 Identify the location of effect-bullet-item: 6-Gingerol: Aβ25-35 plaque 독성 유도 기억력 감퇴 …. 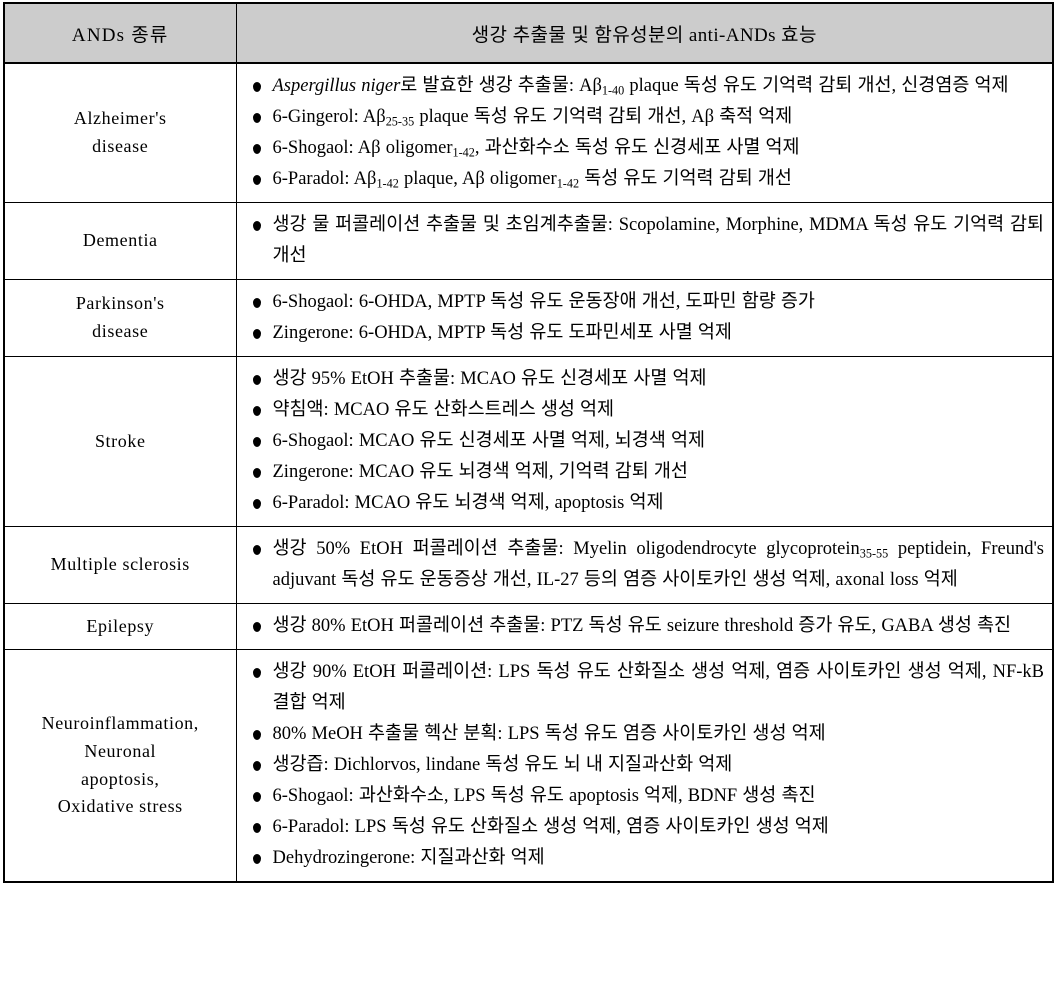
(646, 117).